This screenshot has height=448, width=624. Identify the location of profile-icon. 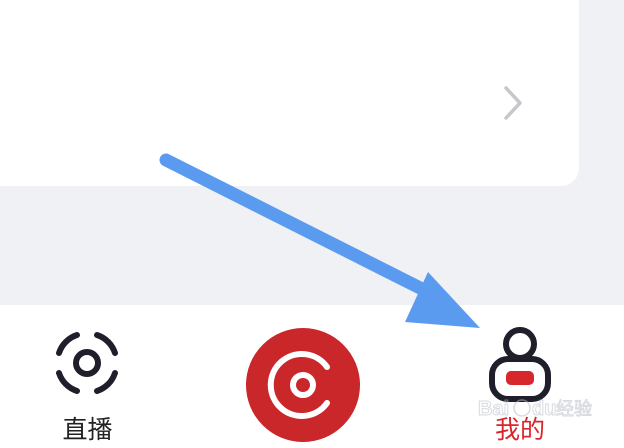
(520, 364).